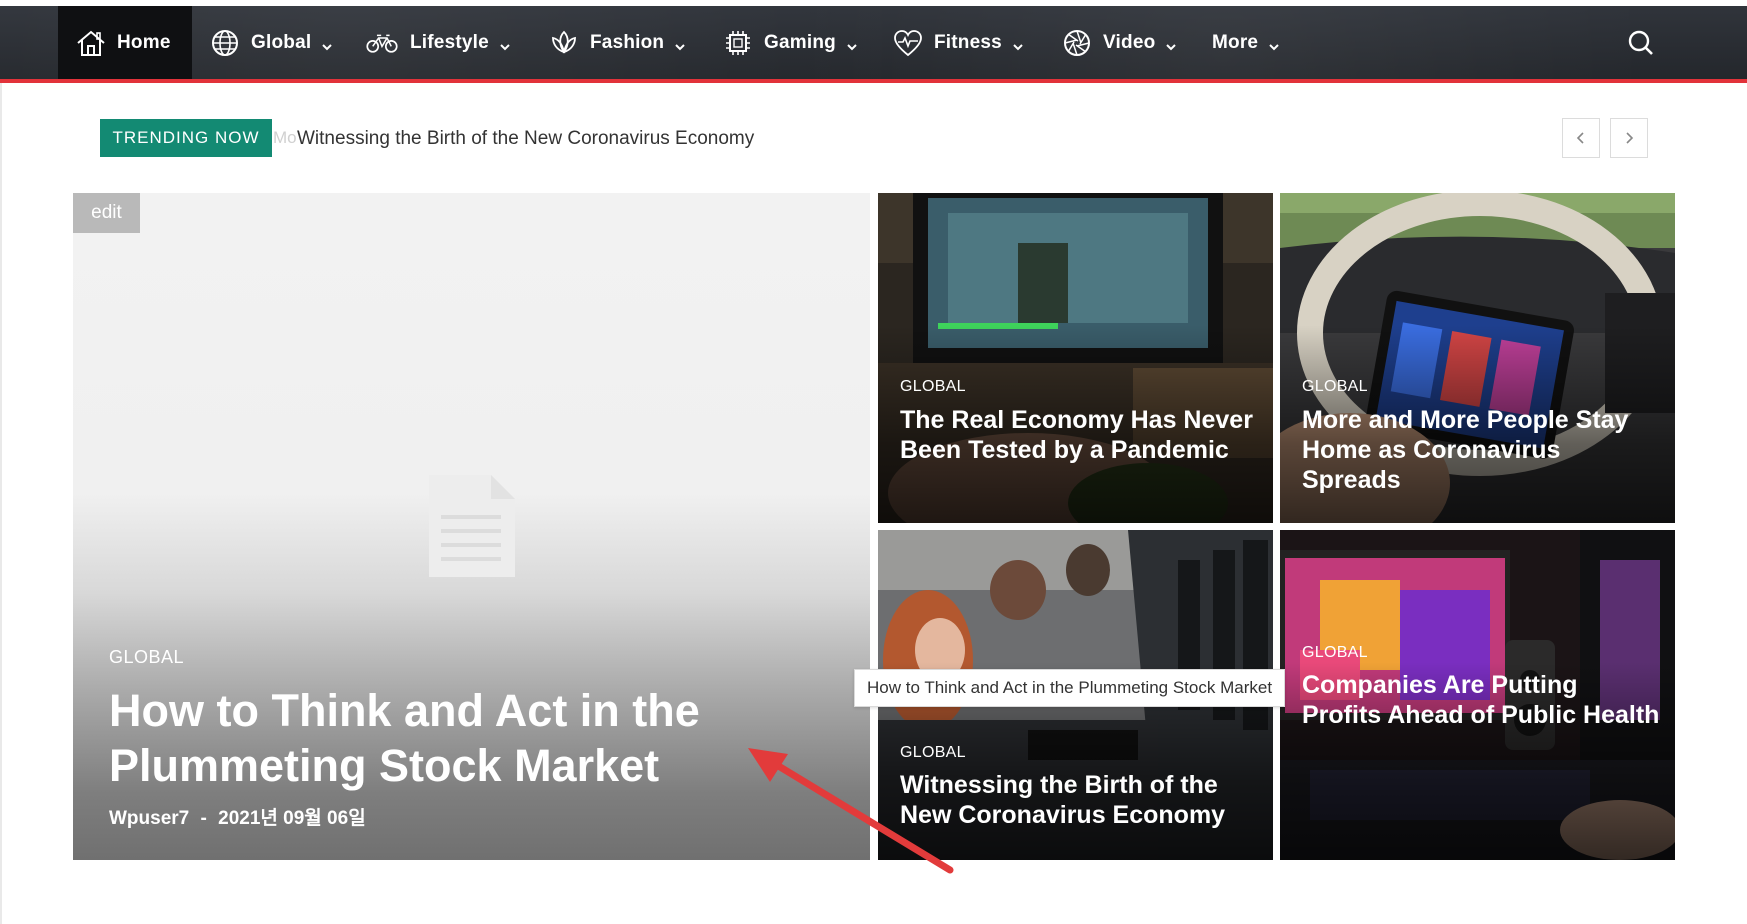 The width and height of the screenshot is (1747, 924). What do you see at coordinates (449, 42) in the screenshot?
I see `nav-label-lifestyle: Lifestyle` at bounding box center [449, 42].